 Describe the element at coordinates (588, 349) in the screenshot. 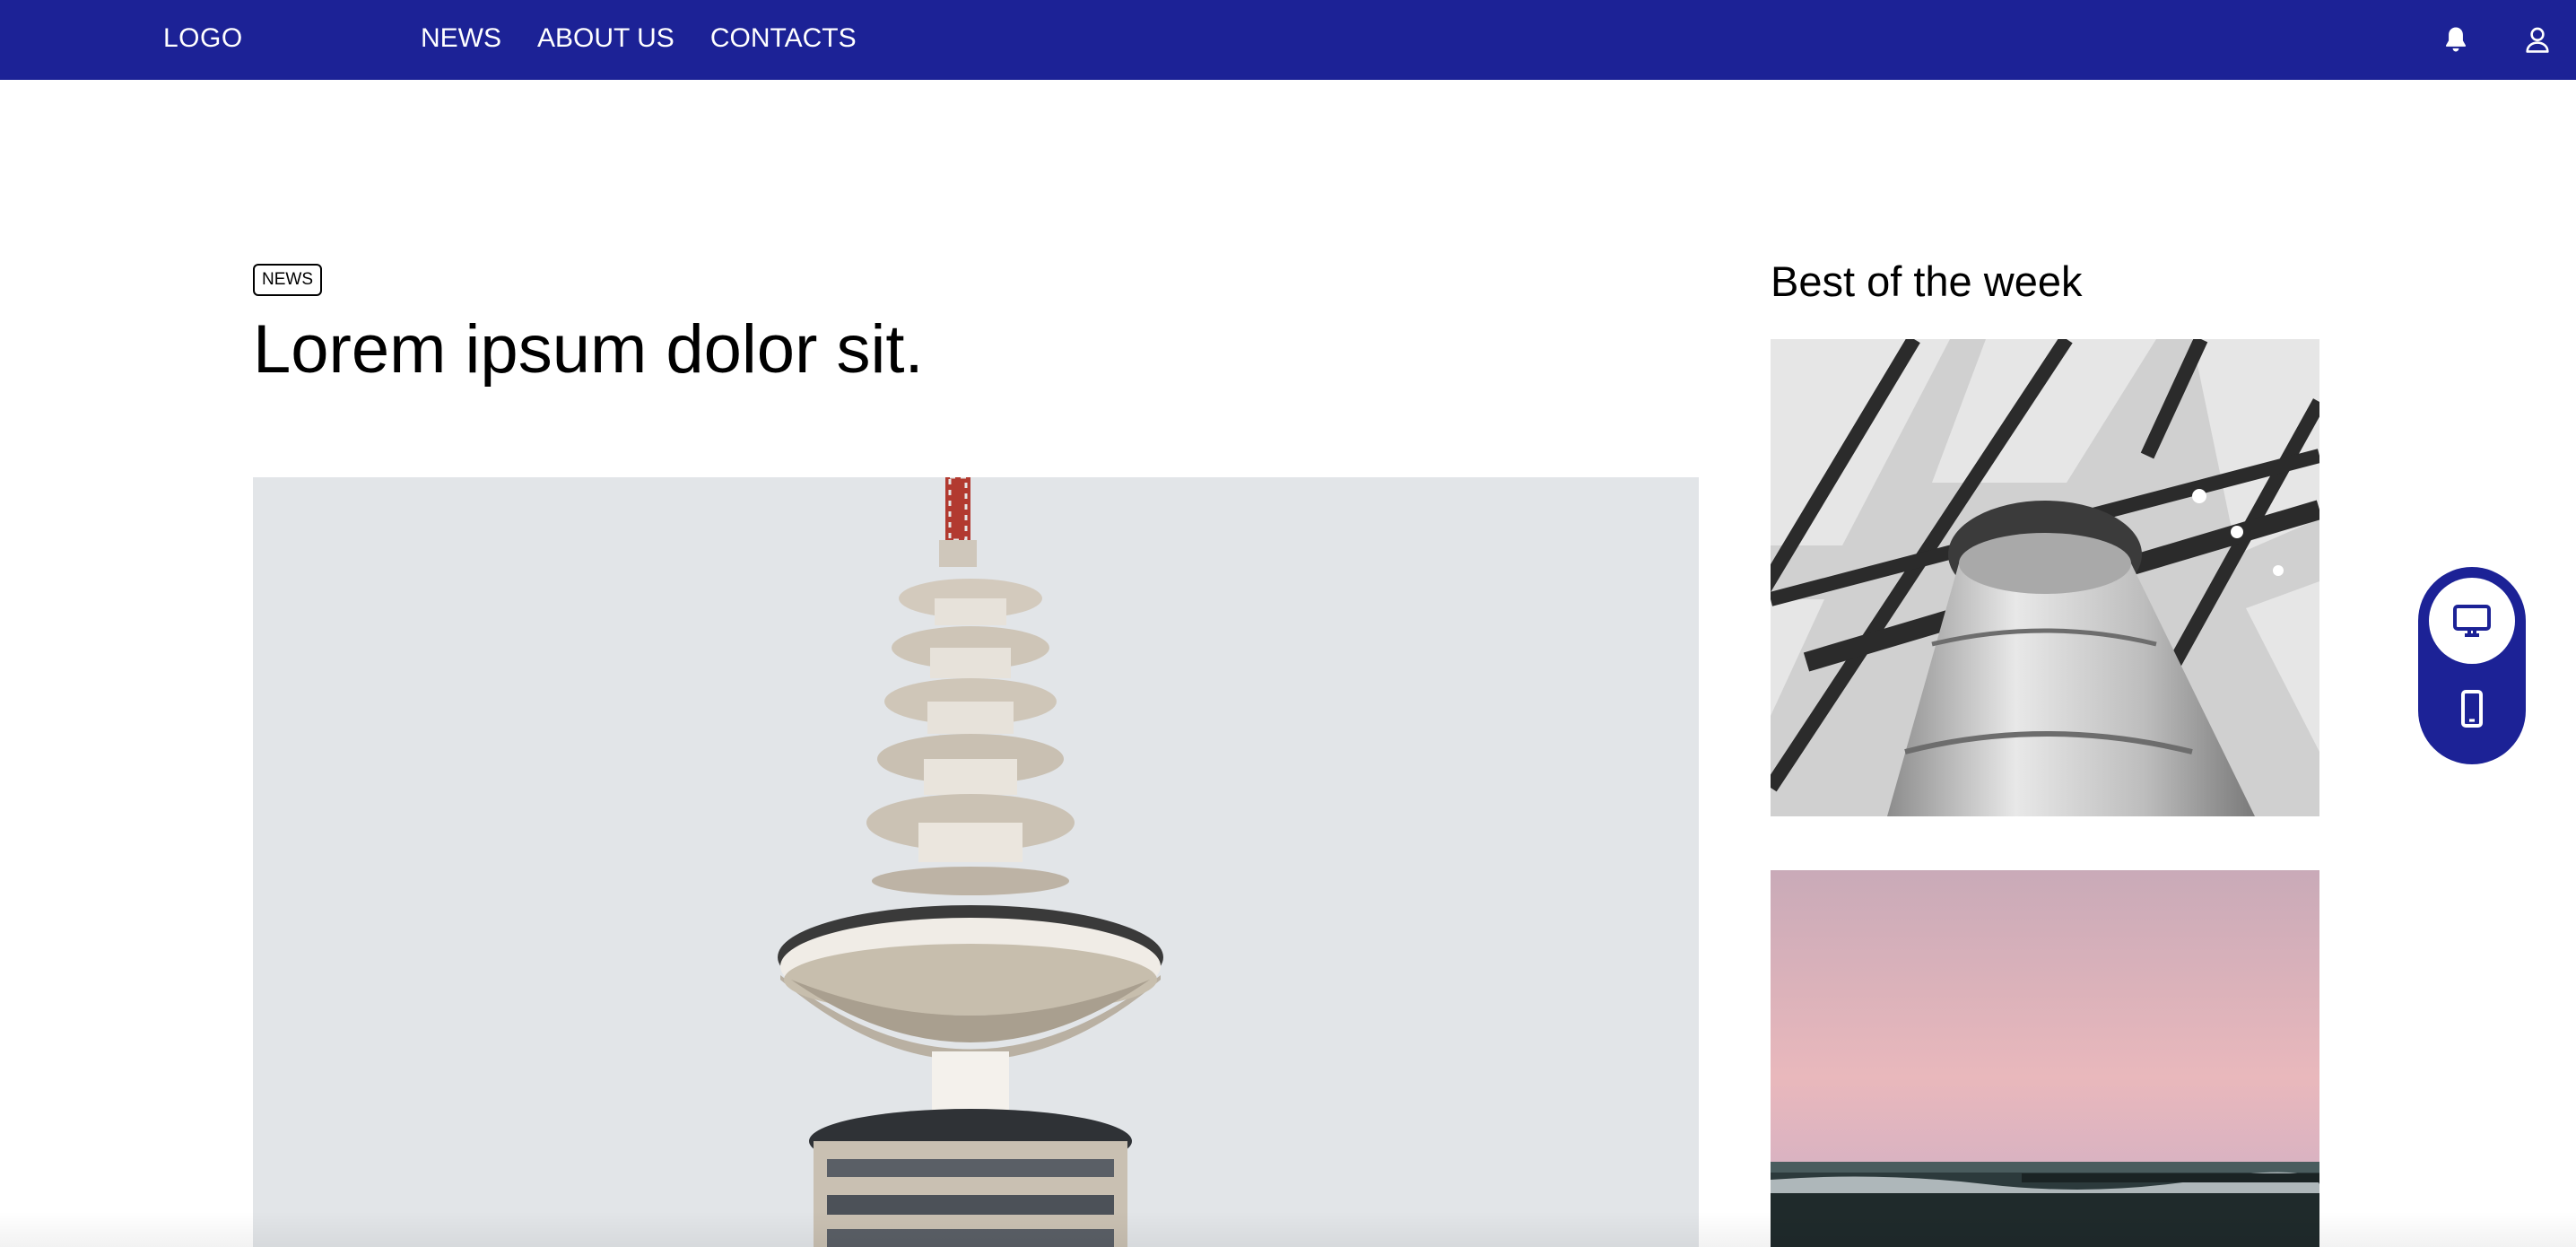

I see `article-title: Lorem ipsum dolor sit.` at that location.